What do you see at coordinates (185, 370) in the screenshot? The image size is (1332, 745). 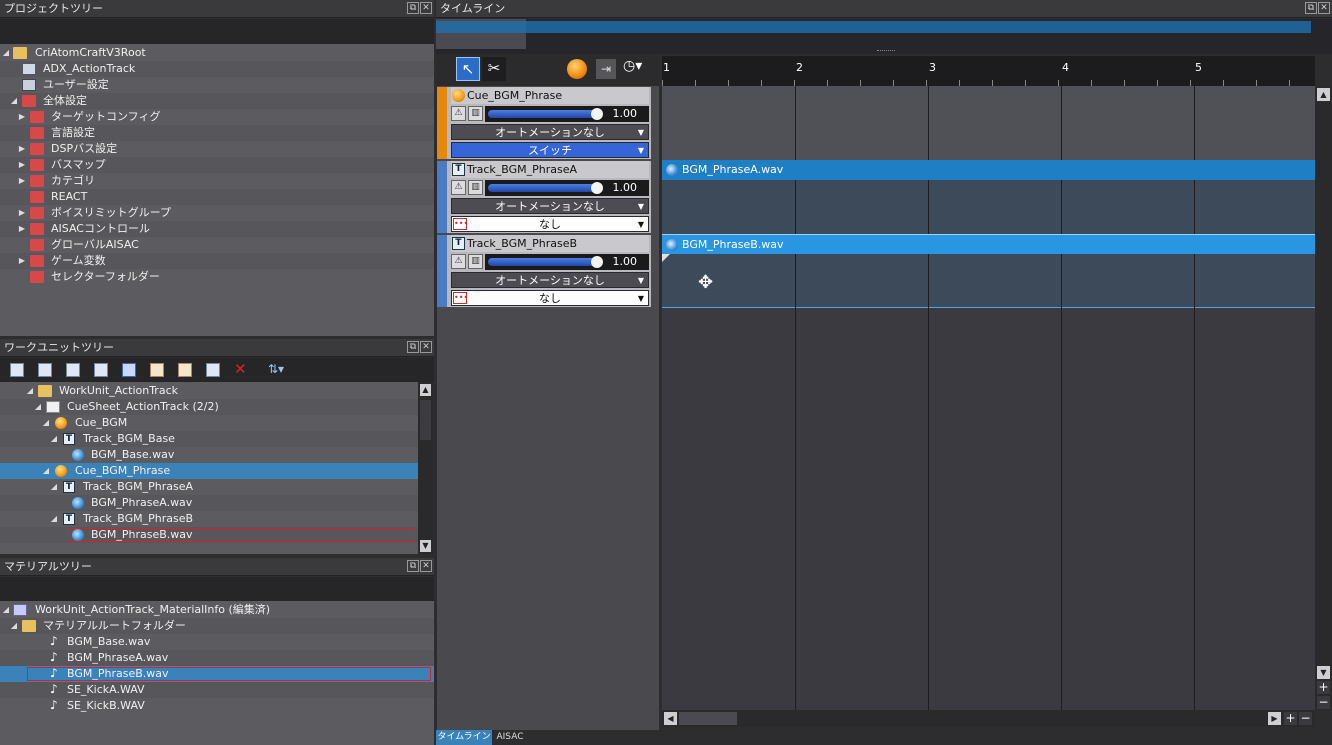 I see `new-action-icon` at bounding box center [185, 370].